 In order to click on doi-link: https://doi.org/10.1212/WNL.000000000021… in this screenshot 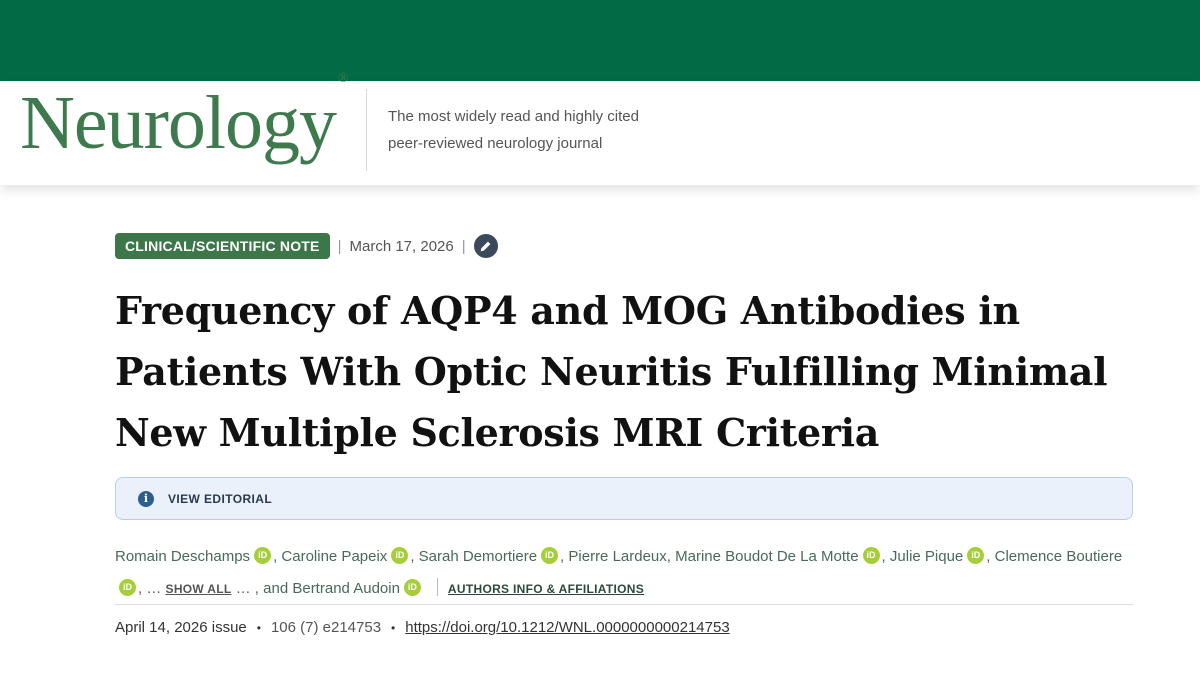, I will do `click(567, 627)`.